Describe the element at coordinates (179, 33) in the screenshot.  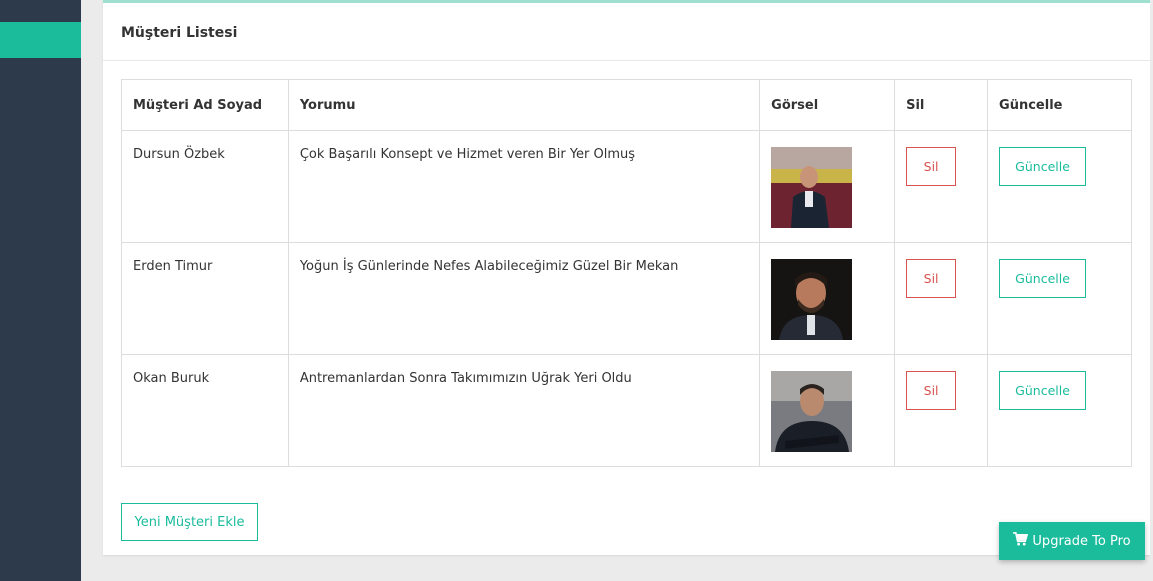
I see `panel-title: Müşteri Listesi` at that location.